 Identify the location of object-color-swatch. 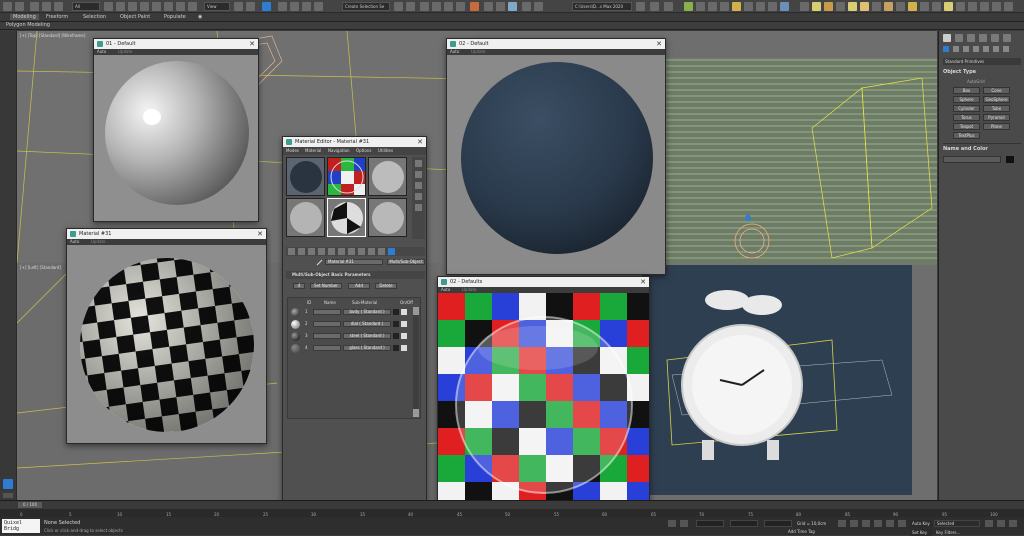
(1010, 159).